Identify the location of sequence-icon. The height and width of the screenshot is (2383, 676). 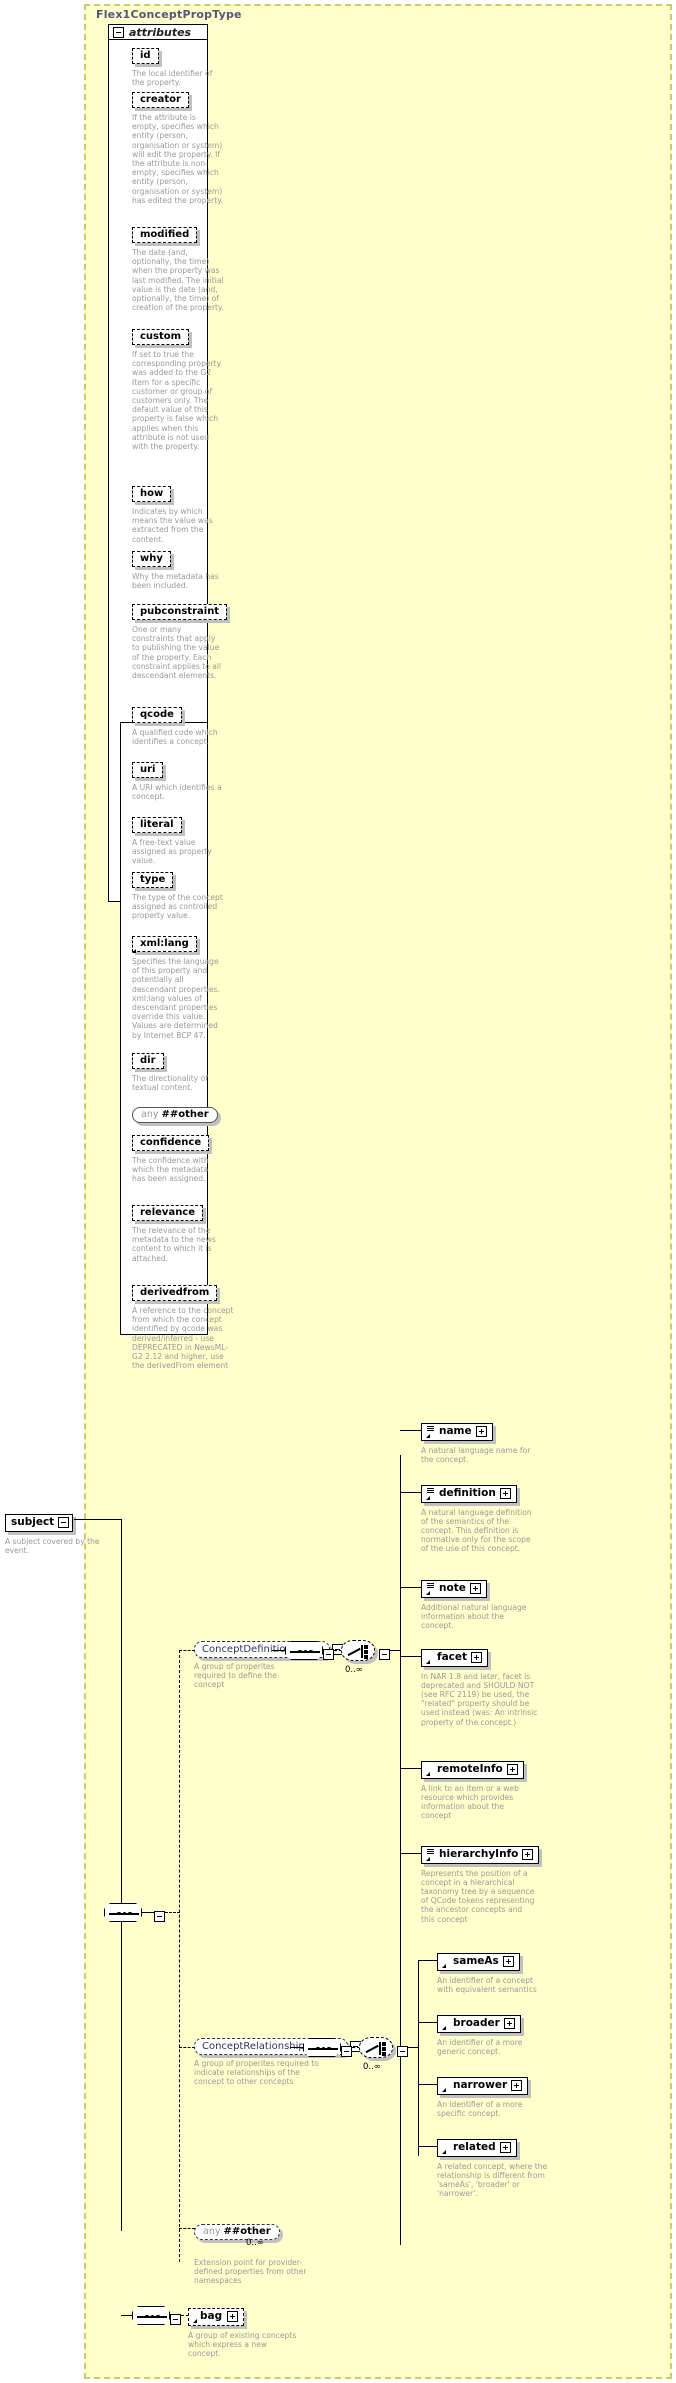
(304, 1650).